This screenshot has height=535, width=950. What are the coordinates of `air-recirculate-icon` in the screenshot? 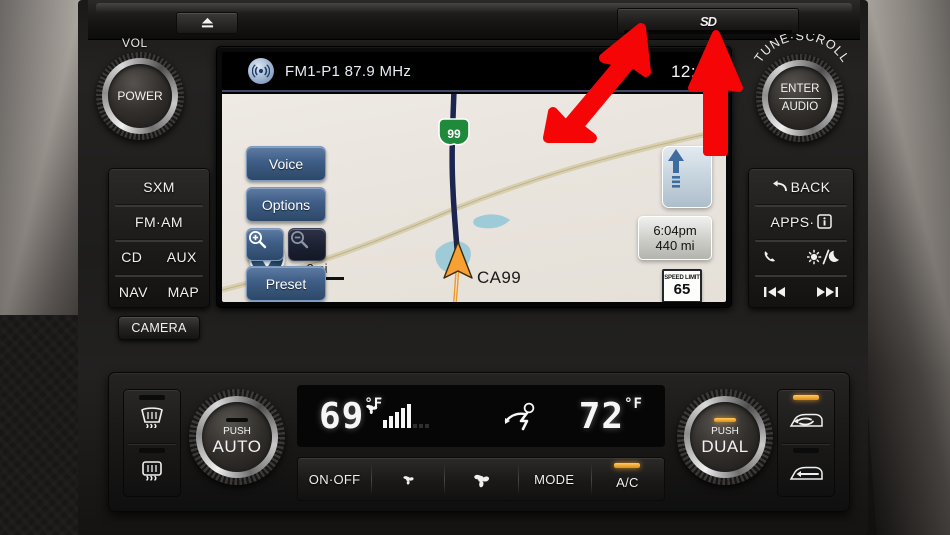 It's located at (806, 420).